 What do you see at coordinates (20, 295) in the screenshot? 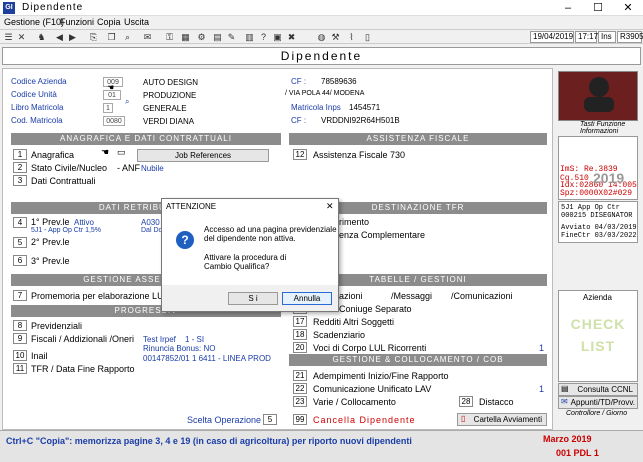
I see `option-7-box: 7` at bounding box center [20, 295].